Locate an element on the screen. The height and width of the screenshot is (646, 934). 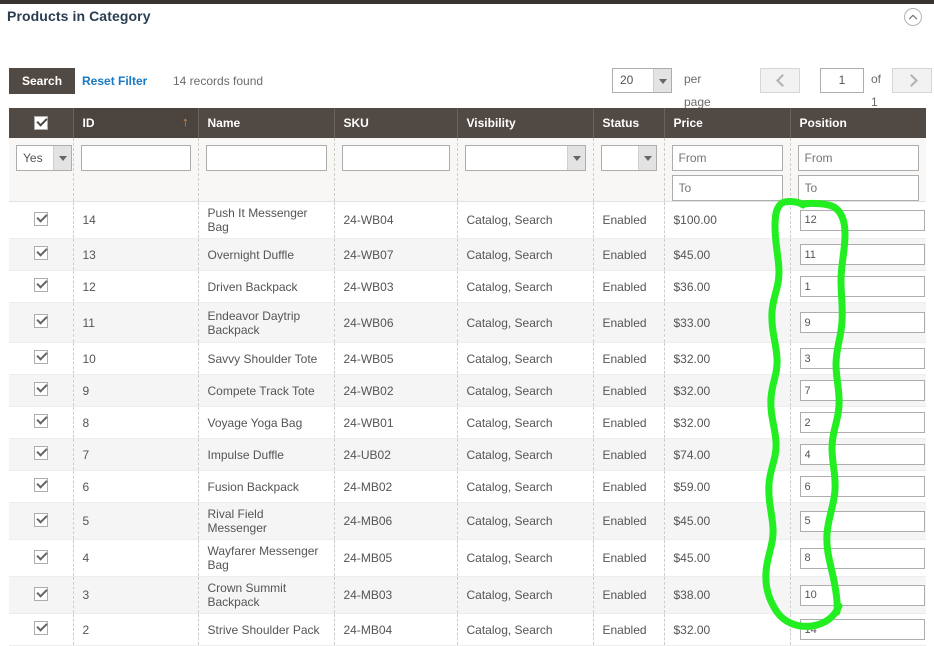
column-header-select-all is located at coordinates (41, 123).